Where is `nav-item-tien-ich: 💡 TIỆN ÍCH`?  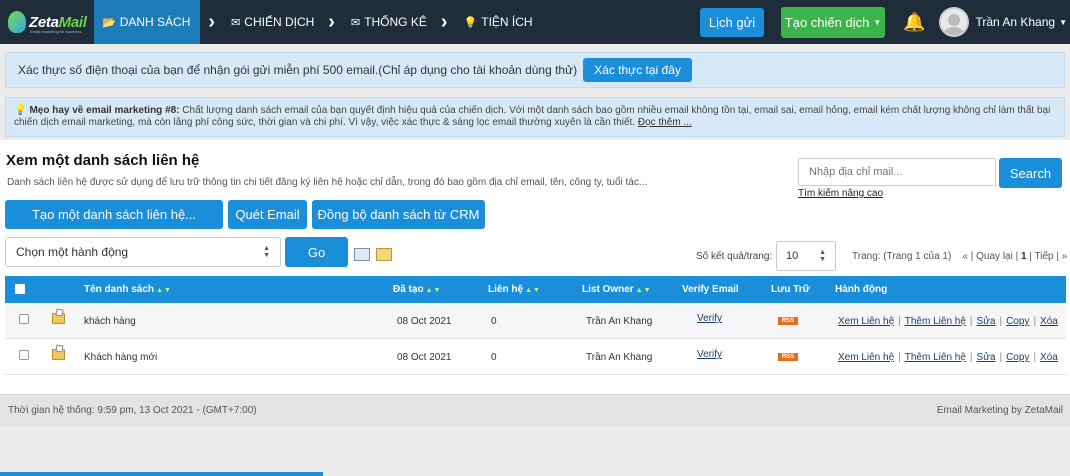 nav-item-tien-ich: 💡 TIỆN ÍCH is located at coordinates (498, 22).